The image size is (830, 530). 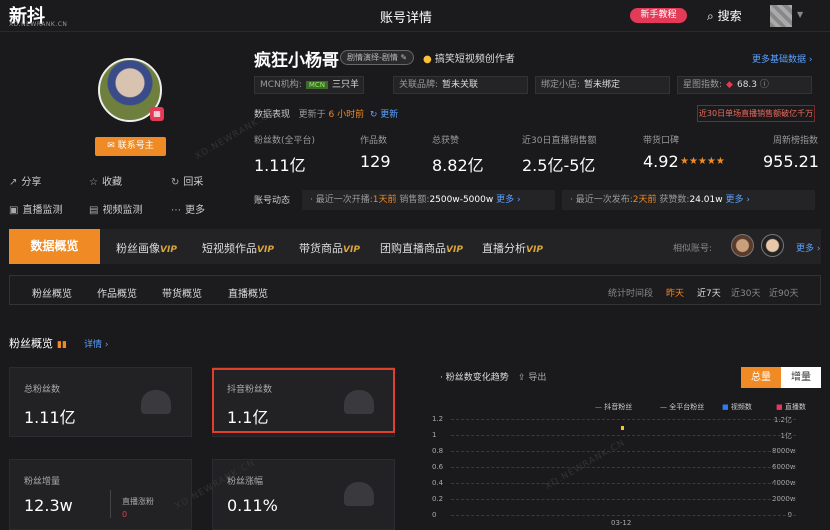 I want to click on more-icon: ⋯, so click(x=176, y=210).